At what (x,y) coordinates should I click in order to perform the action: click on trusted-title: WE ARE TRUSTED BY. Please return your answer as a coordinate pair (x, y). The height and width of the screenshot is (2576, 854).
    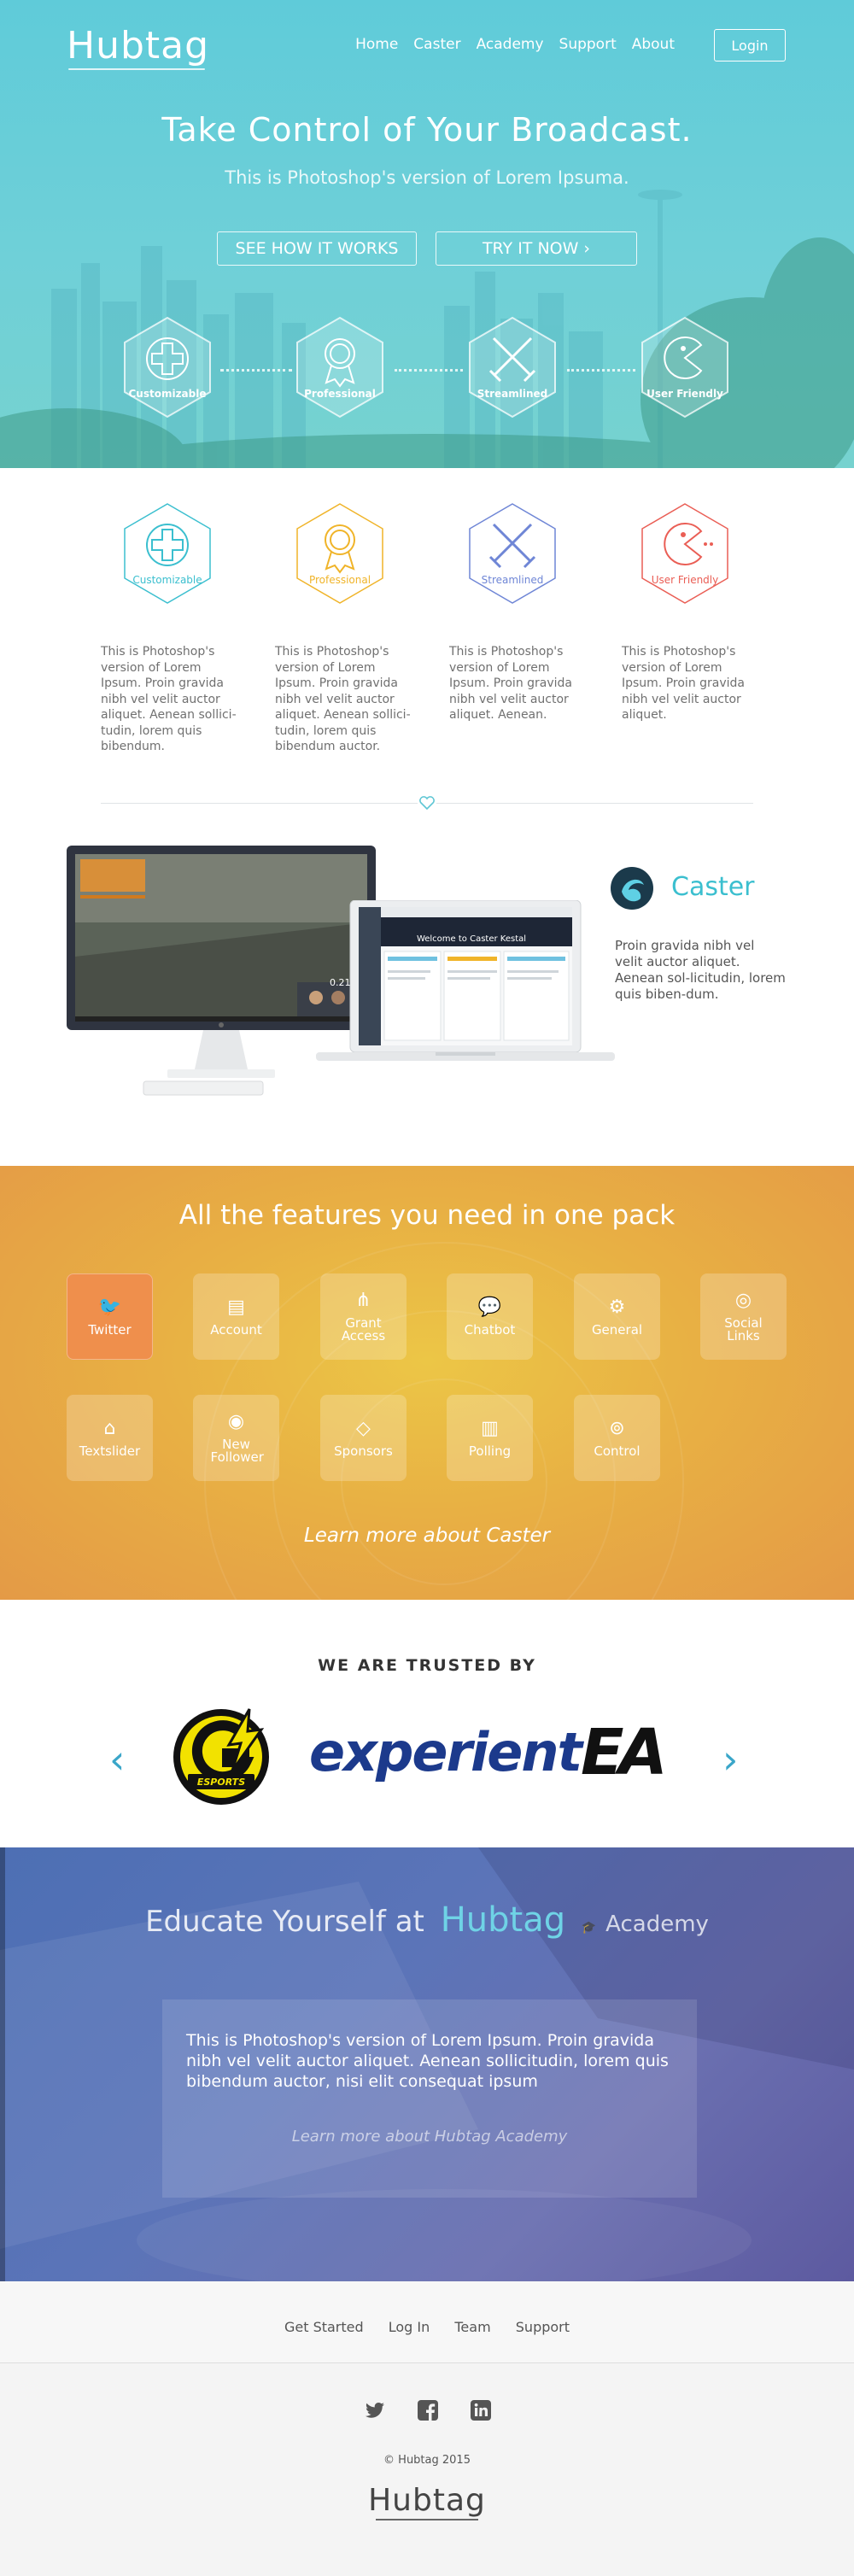
    Looking at the image, I should click on (427, 1665).